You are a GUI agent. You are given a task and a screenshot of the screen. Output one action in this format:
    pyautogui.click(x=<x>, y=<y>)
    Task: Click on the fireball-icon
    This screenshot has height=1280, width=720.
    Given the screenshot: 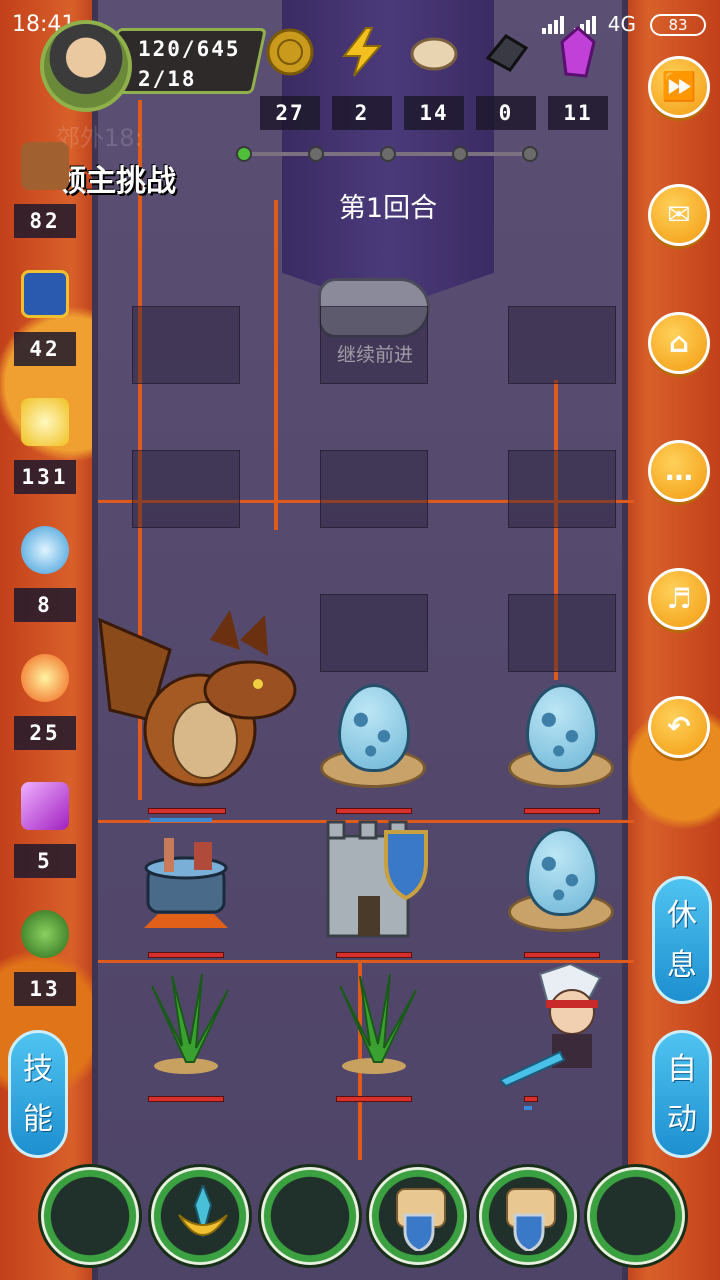 What is the action you would take?
    pyautogui.click(x=45, y=678)
    